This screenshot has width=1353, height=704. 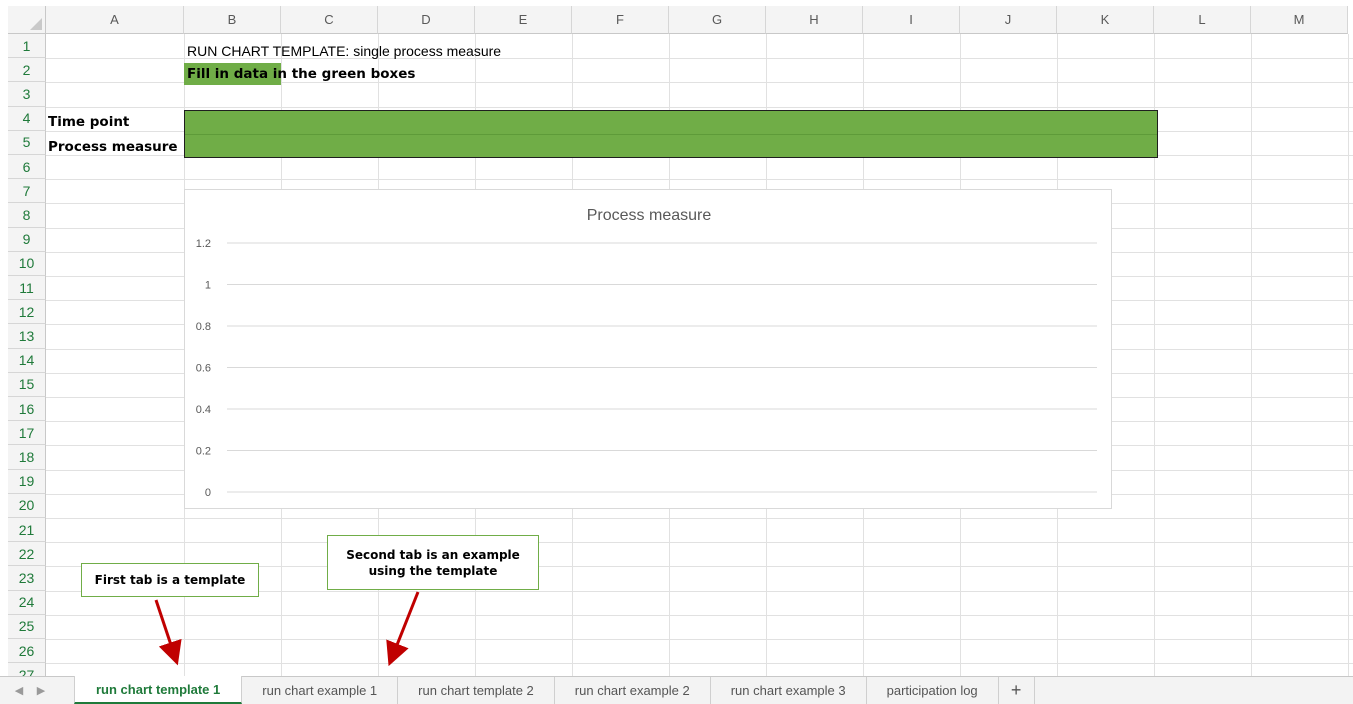 What do you see at coordinates (168, 632) in the screenshot?
I see `arrow-to-first-tab` at bounding box center [168, 632].